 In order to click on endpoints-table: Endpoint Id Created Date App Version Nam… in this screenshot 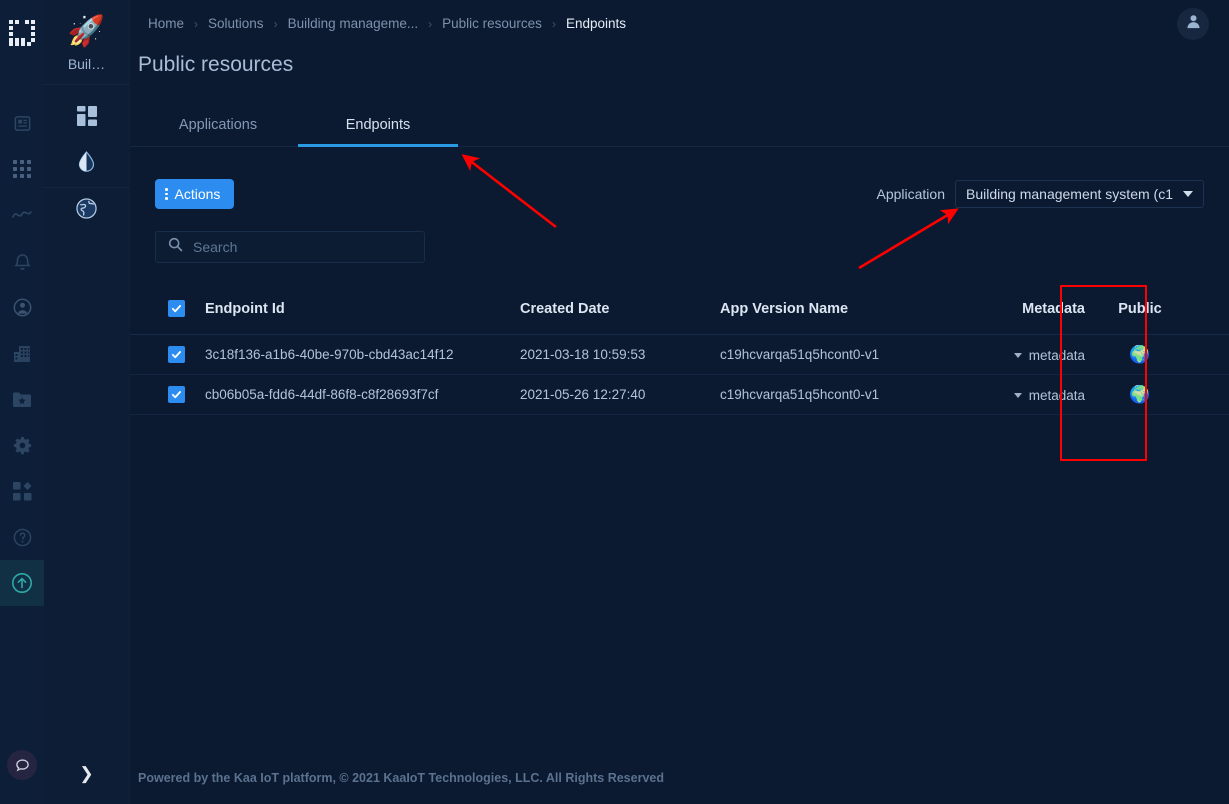, I will do `click(679, 349)`.